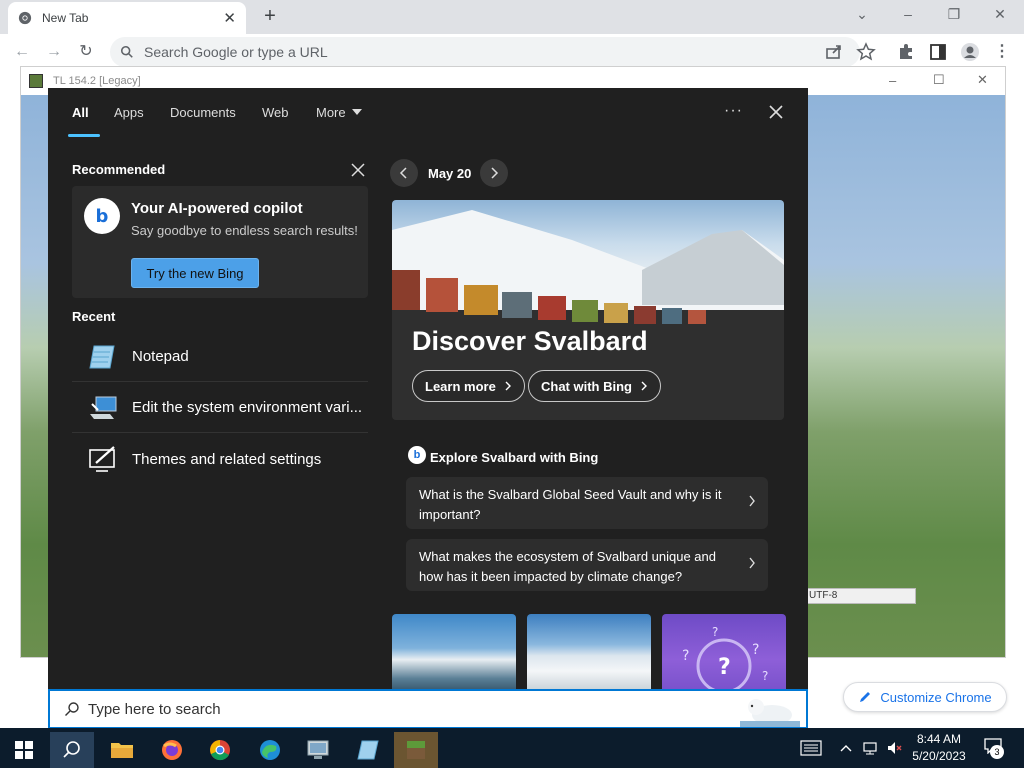 Image resolution: width=1024 pixels, height=768 pixels. Describe the element at coordinates (770, 709) in the screenshot. I see `polar-bear-highlight-icon` at that location.